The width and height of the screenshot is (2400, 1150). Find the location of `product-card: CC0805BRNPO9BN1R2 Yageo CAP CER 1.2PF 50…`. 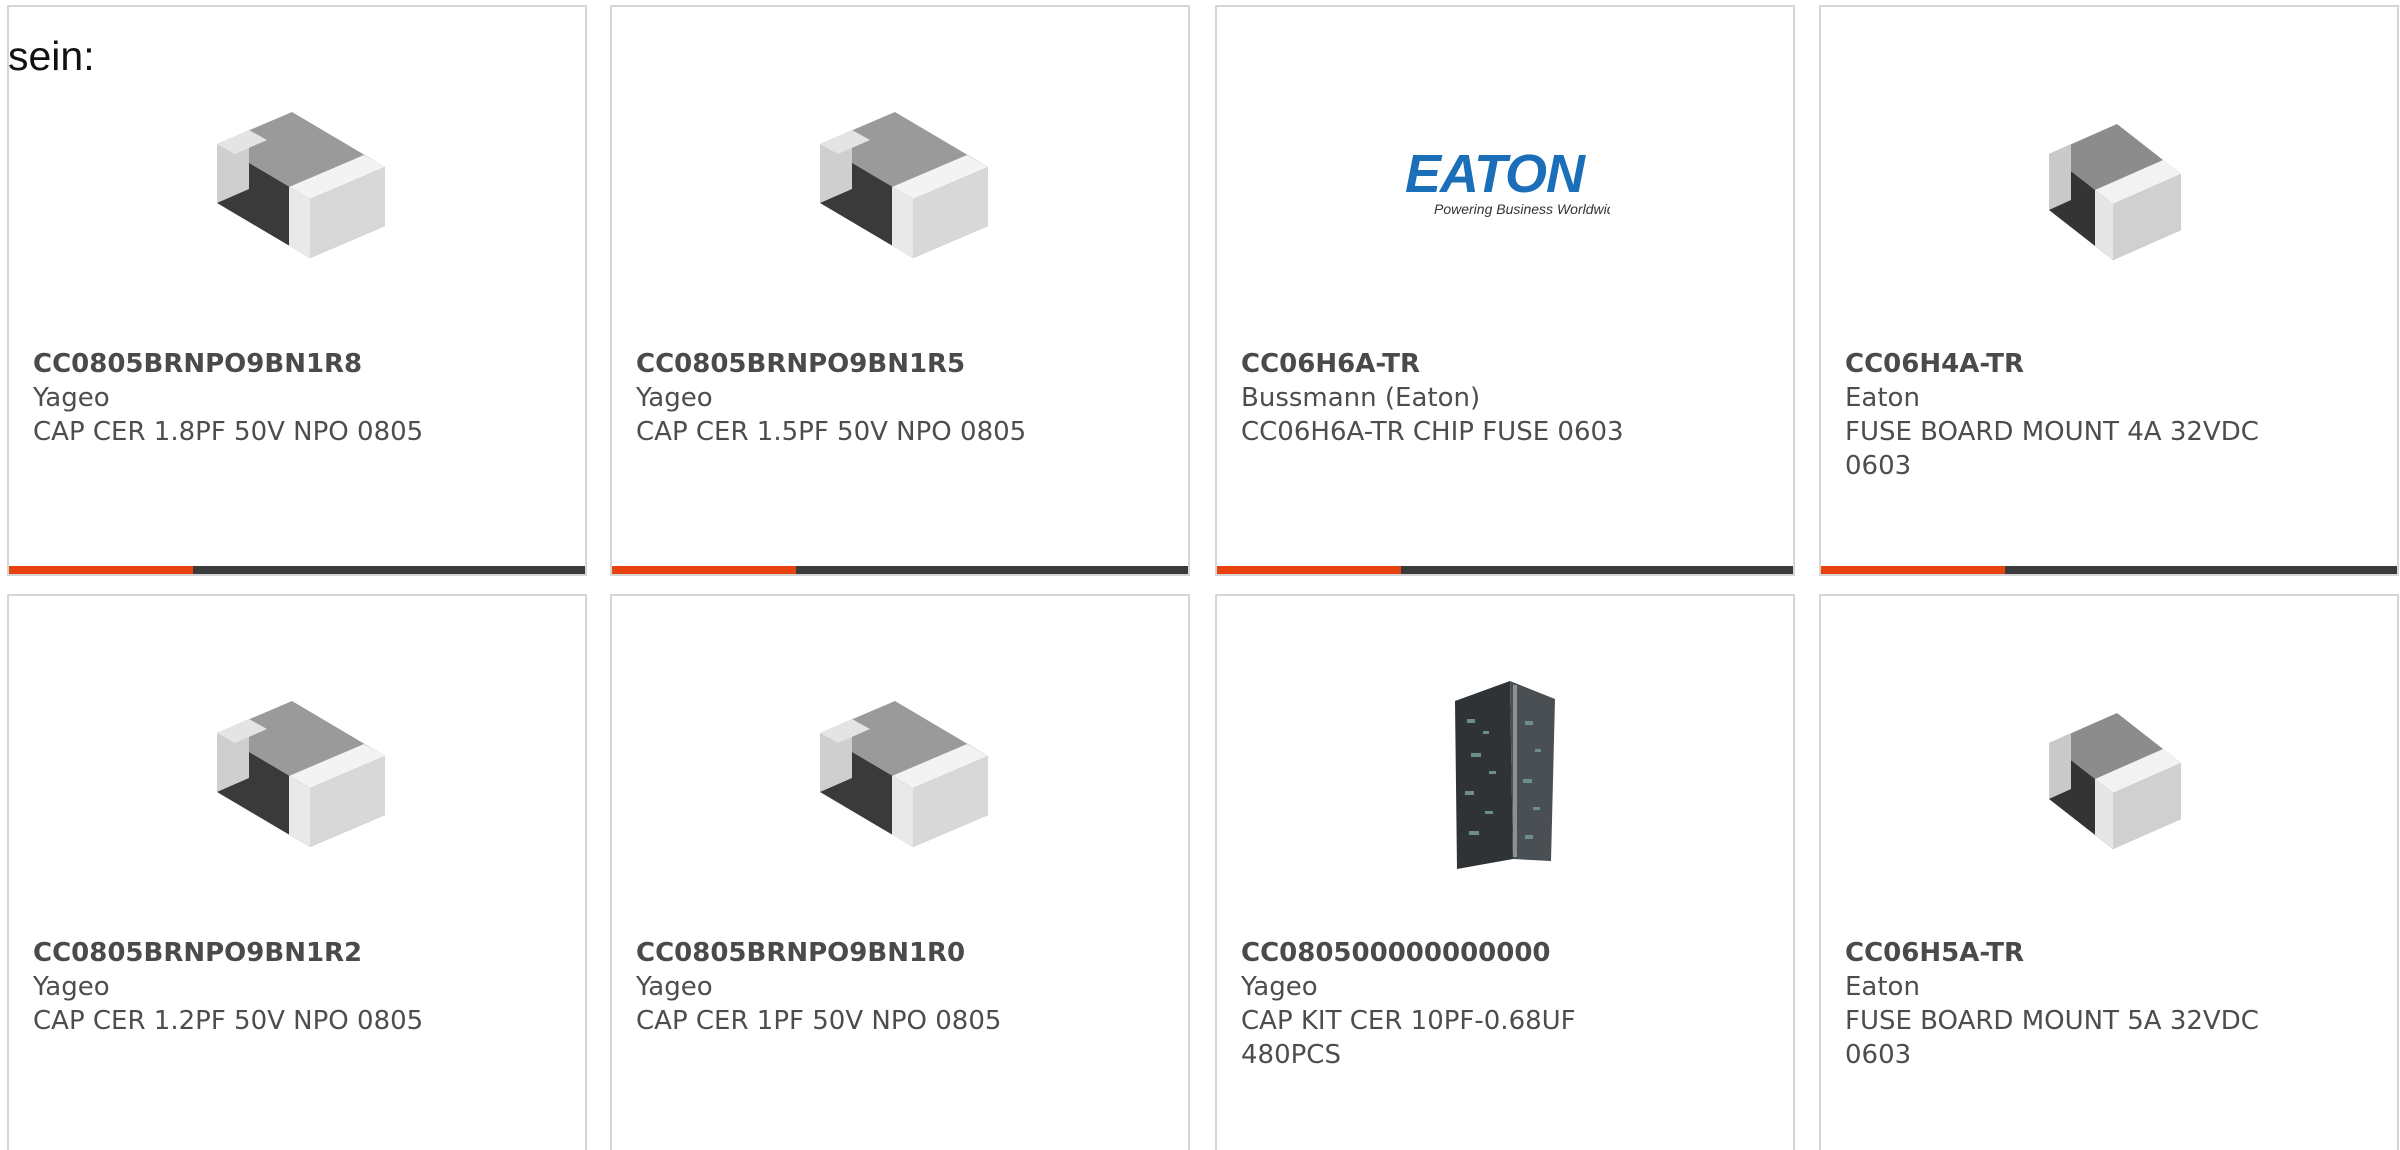

product-card: CC0805BRNPO9BN1R2 Yageo CAP CER 1.2PF 50… is located at coordinates (297, 872).